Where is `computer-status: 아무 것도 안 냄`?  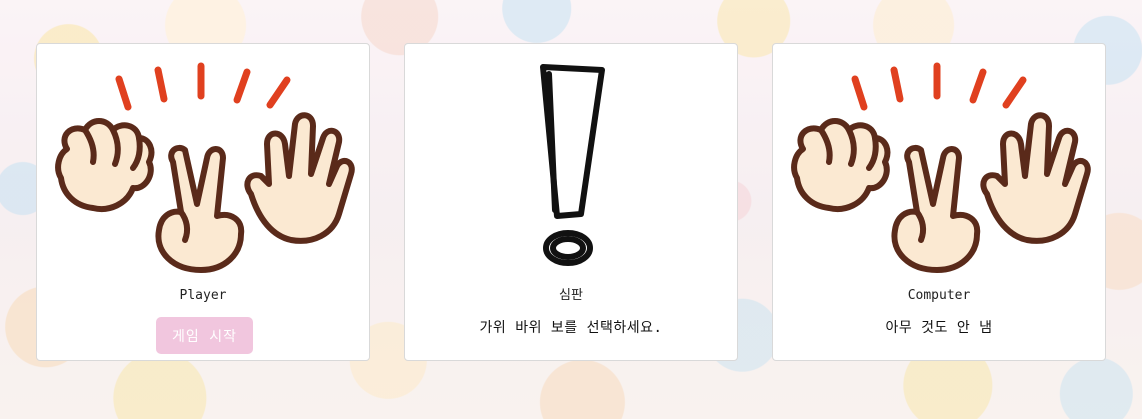
computer-status: 아무 것도 안 냄 is located at coordinates (939, 328).